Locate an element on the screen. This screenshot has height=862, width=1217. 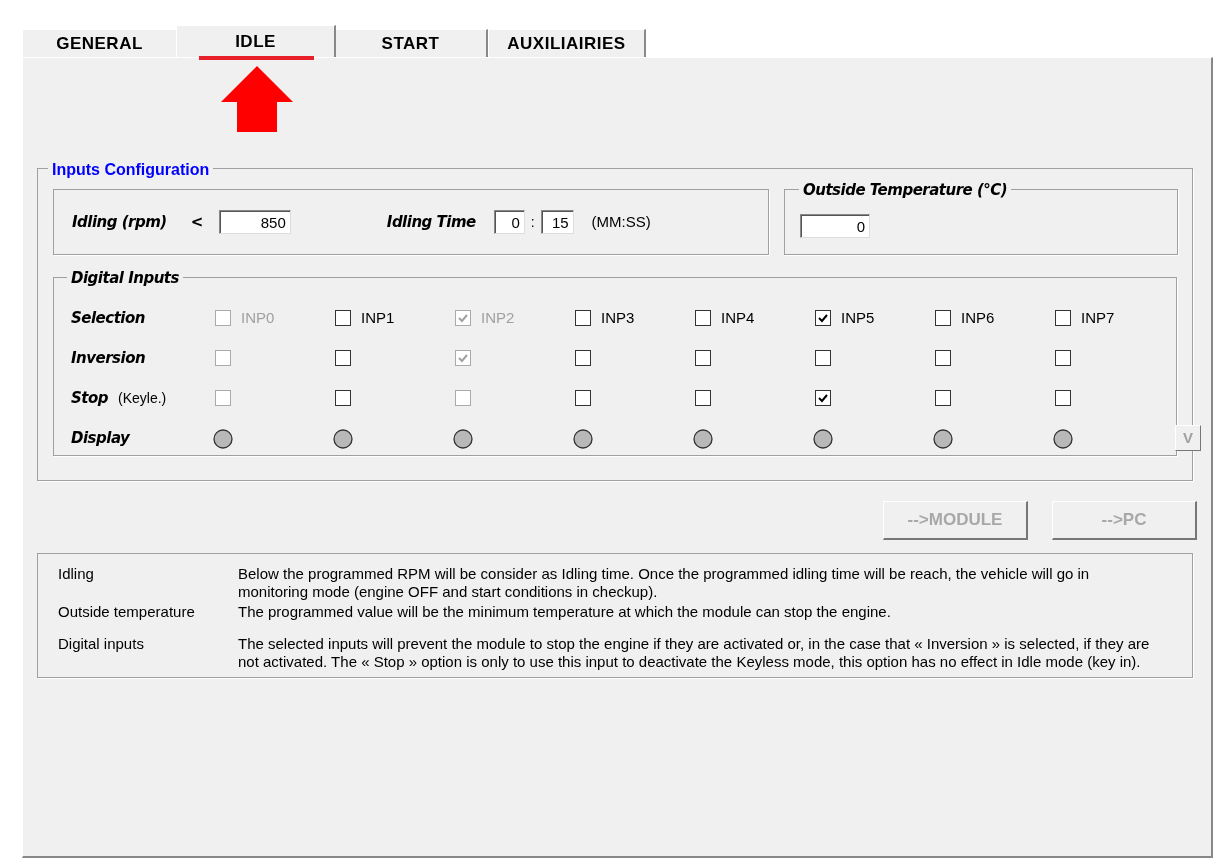
checkbox-label: INP3 is located at coordinates (618, 317).